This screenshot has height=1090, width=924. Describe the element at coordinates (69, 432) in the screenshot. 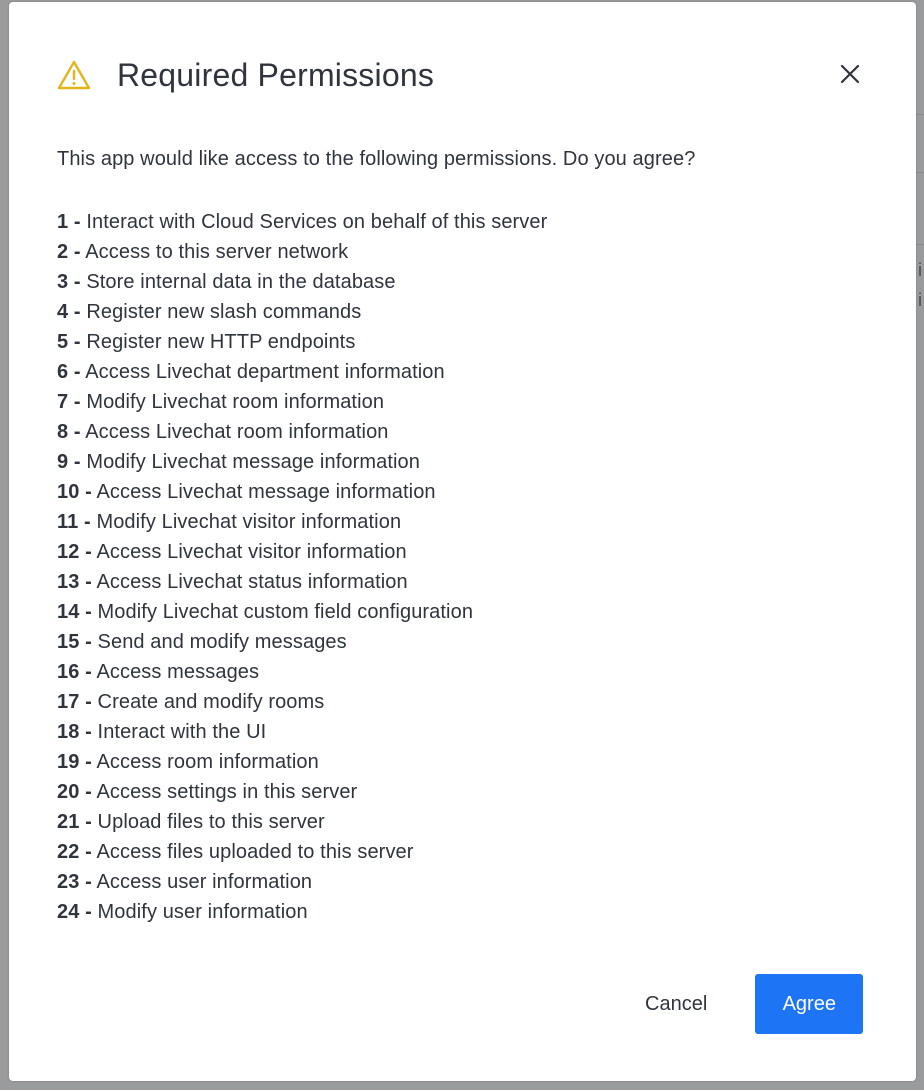

I see `permission-number: 8 -` at that location.